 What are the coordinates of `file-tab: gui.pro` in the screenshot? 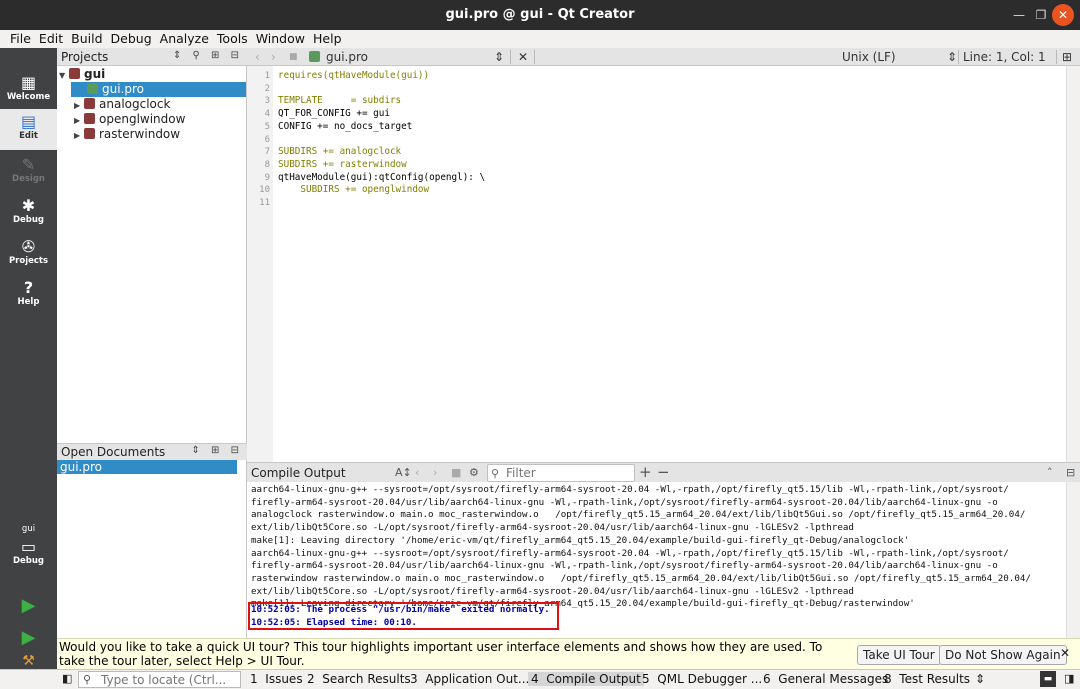 It's located at (338, 57).